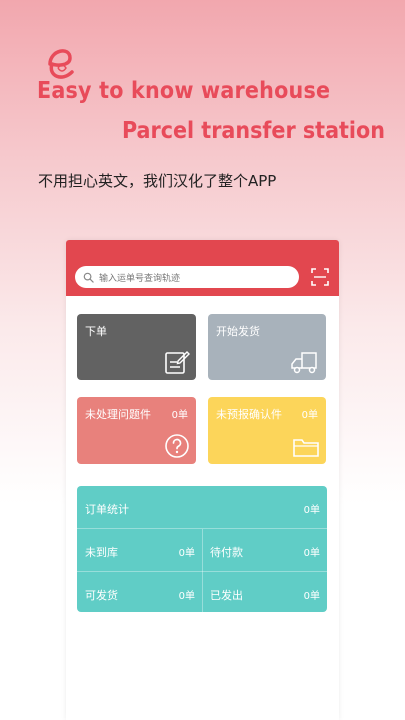 The height and width of the screenshot is (720, 405). I want to click on place-order-label: 下单, so click(96, 331).